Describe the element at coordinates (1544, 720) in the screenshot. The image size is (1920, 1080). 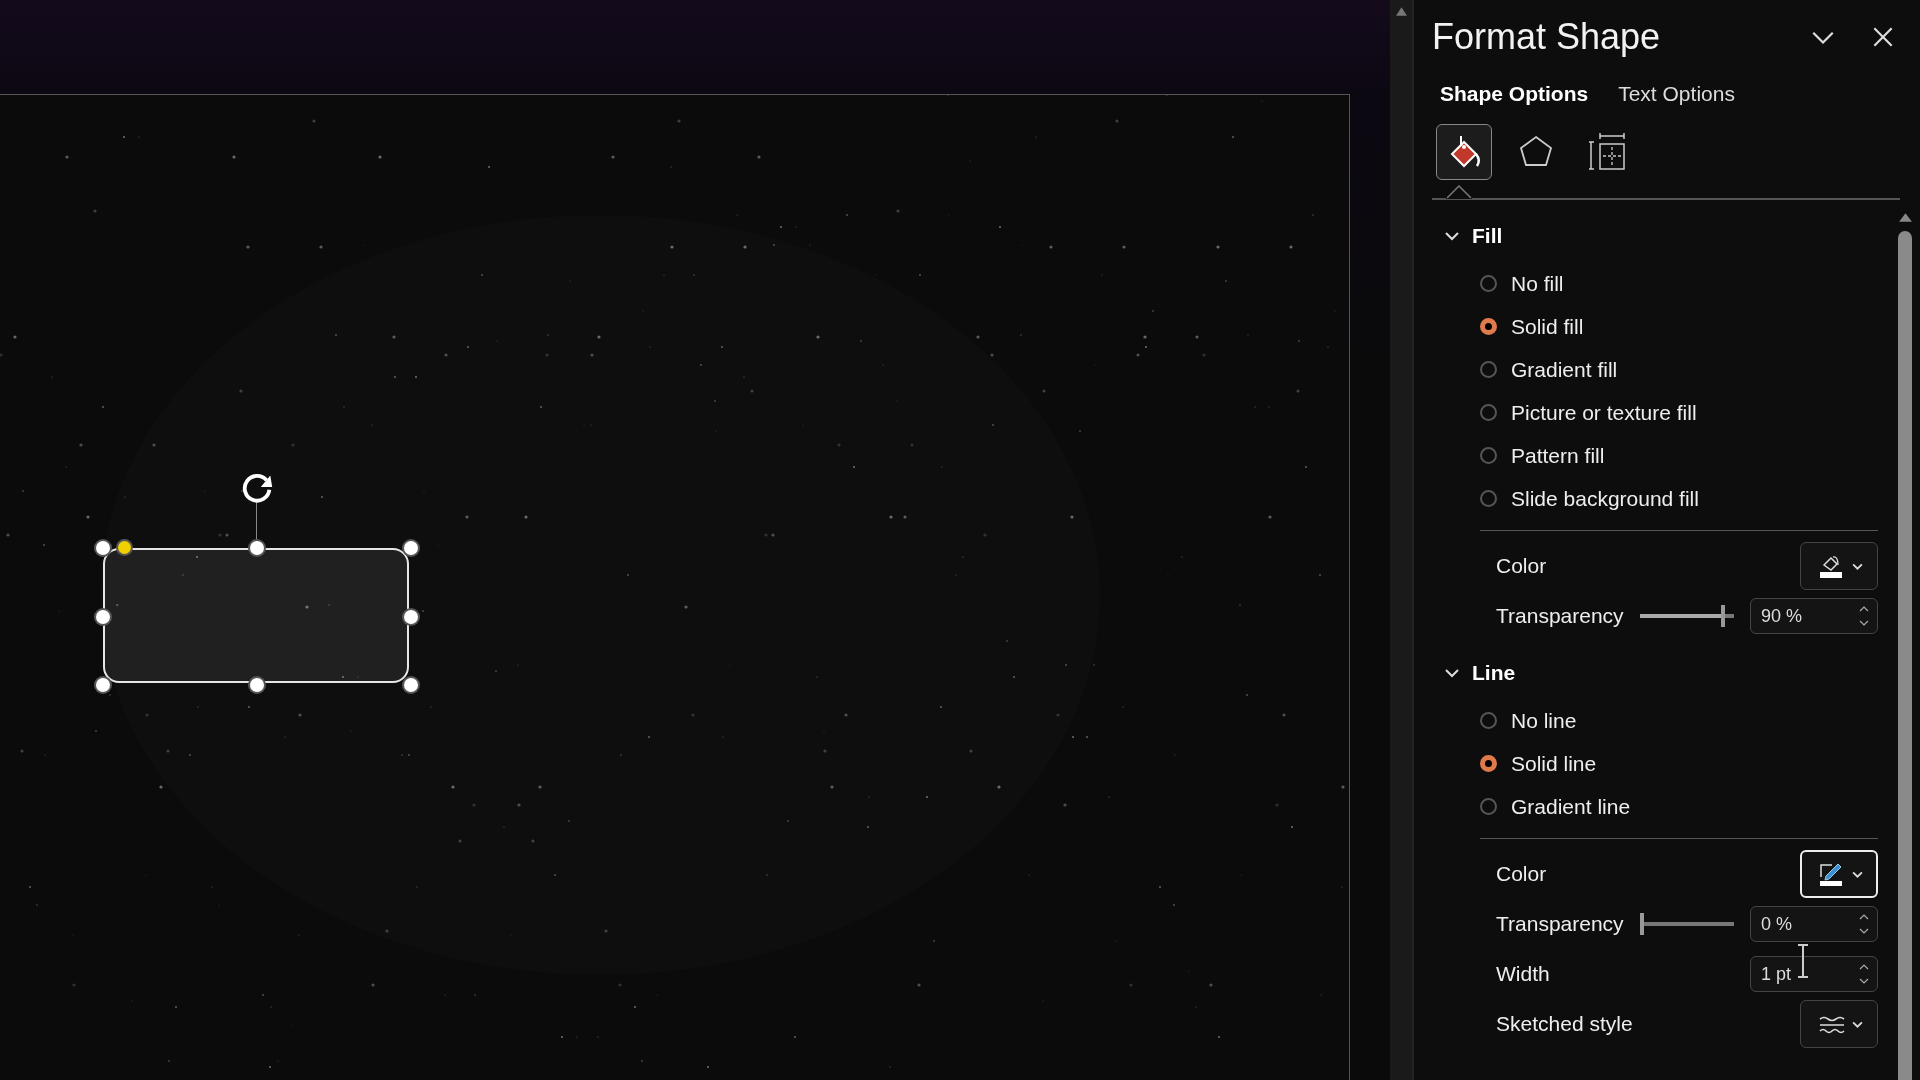
I see `option-label: No line` at that location.